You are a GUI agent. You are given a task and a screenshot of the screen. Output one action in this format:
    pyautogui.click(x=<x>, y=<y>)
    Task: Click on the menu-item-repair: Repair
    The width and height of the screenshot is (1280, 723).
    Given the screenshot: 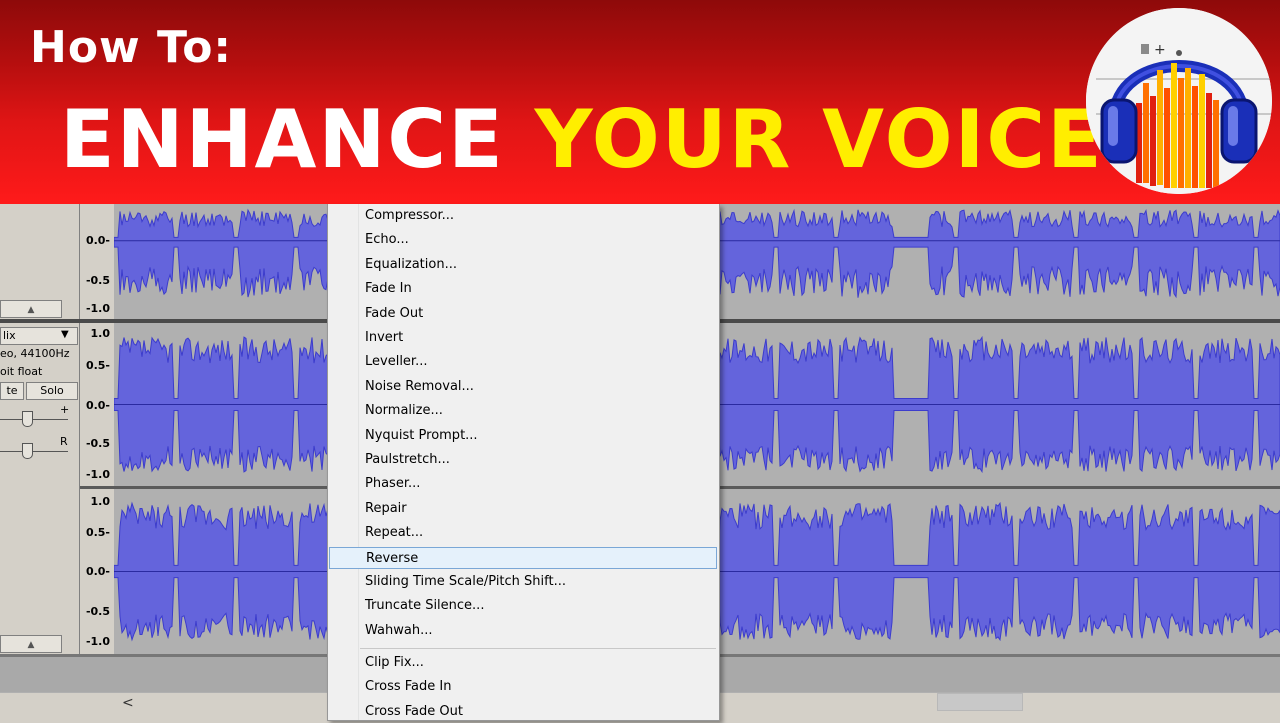 What is the action you would take?
    pyautogui.click(x=523, y=509)
    